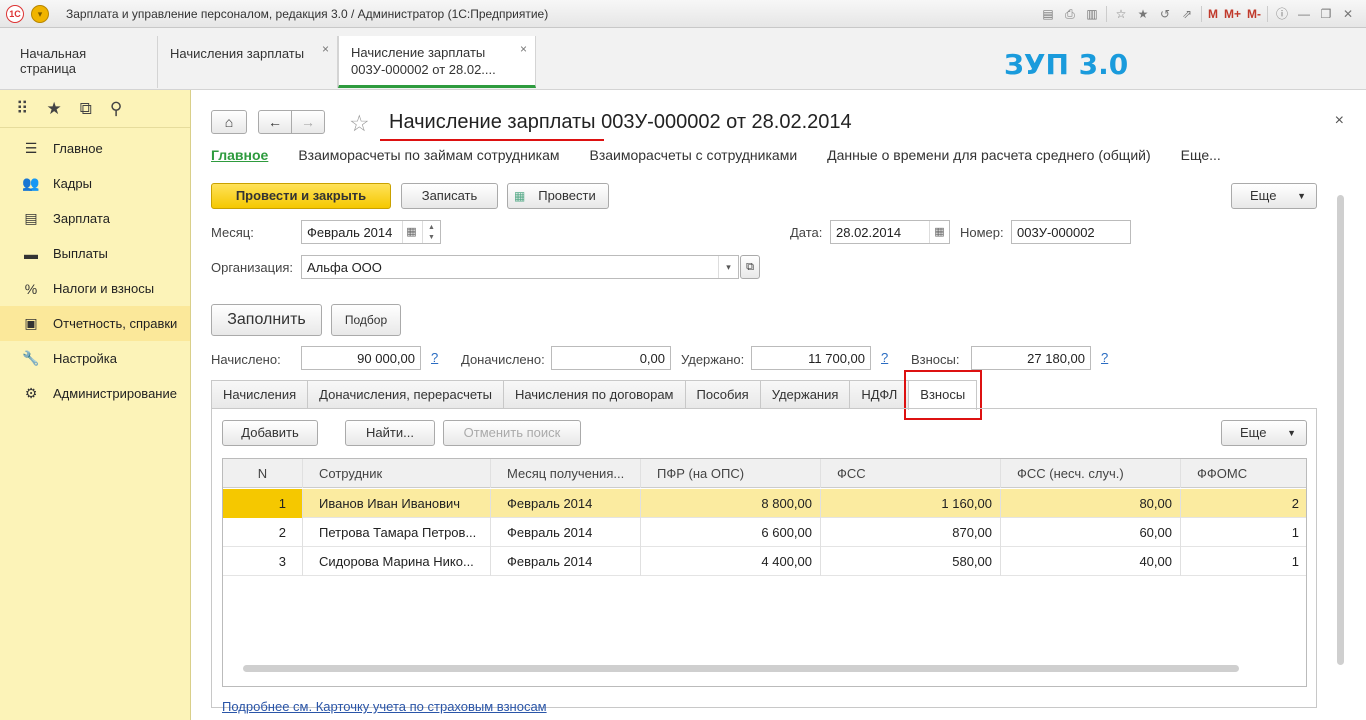 The width and height of the screenshot is (1366, 720). Describe the element at coordinates (1340, 430) in the screenshot. I see `vertical-scrollbar` at that location.